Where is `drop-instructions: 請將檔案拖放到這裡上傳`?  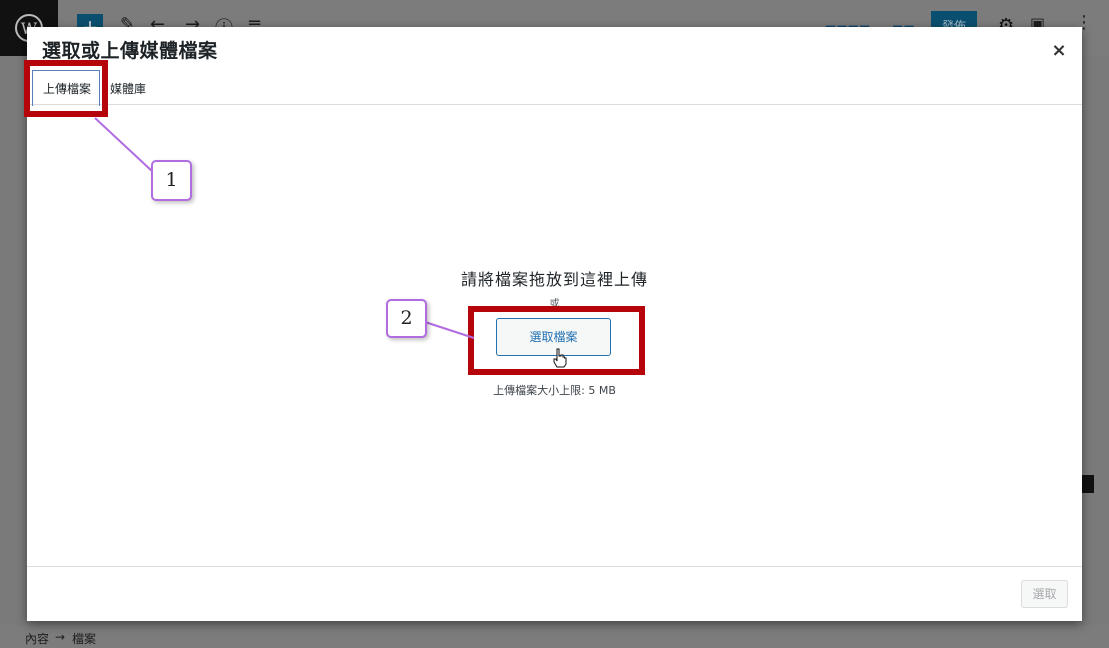 drop-instructions: 請將檔案拖放到這裡上傳 is located at coordinates (554, 279).